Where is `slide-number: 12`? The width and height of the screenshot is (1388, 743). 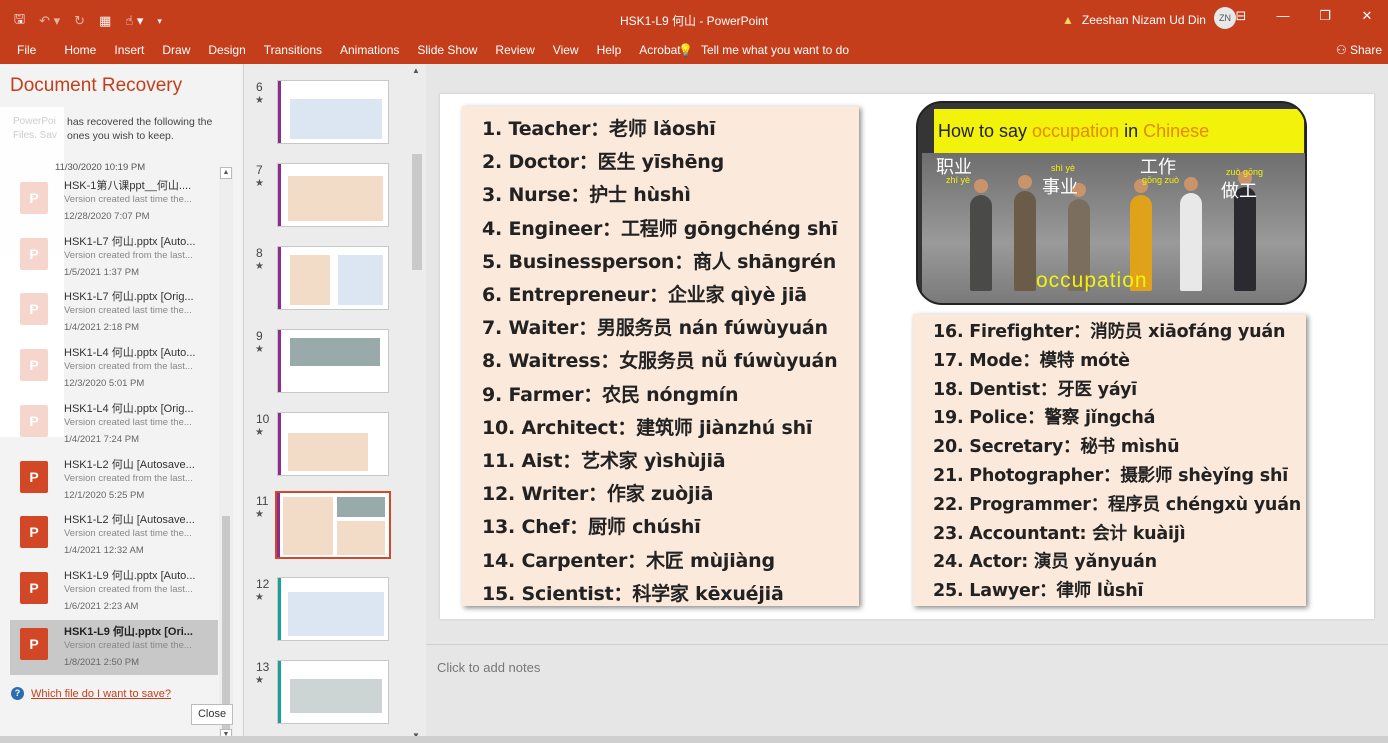
slide-number: 12 is located at coordinates (263, 584).